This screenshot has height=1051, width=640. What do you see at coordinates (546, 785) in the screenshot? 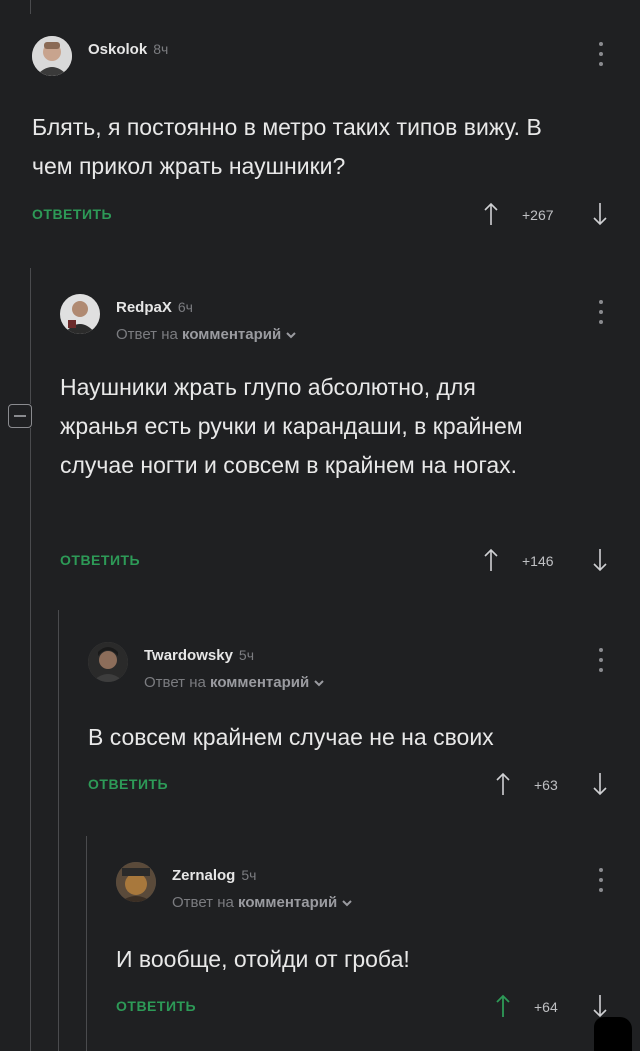
I see `comment-score: +63` at bounding box center [546, 785].